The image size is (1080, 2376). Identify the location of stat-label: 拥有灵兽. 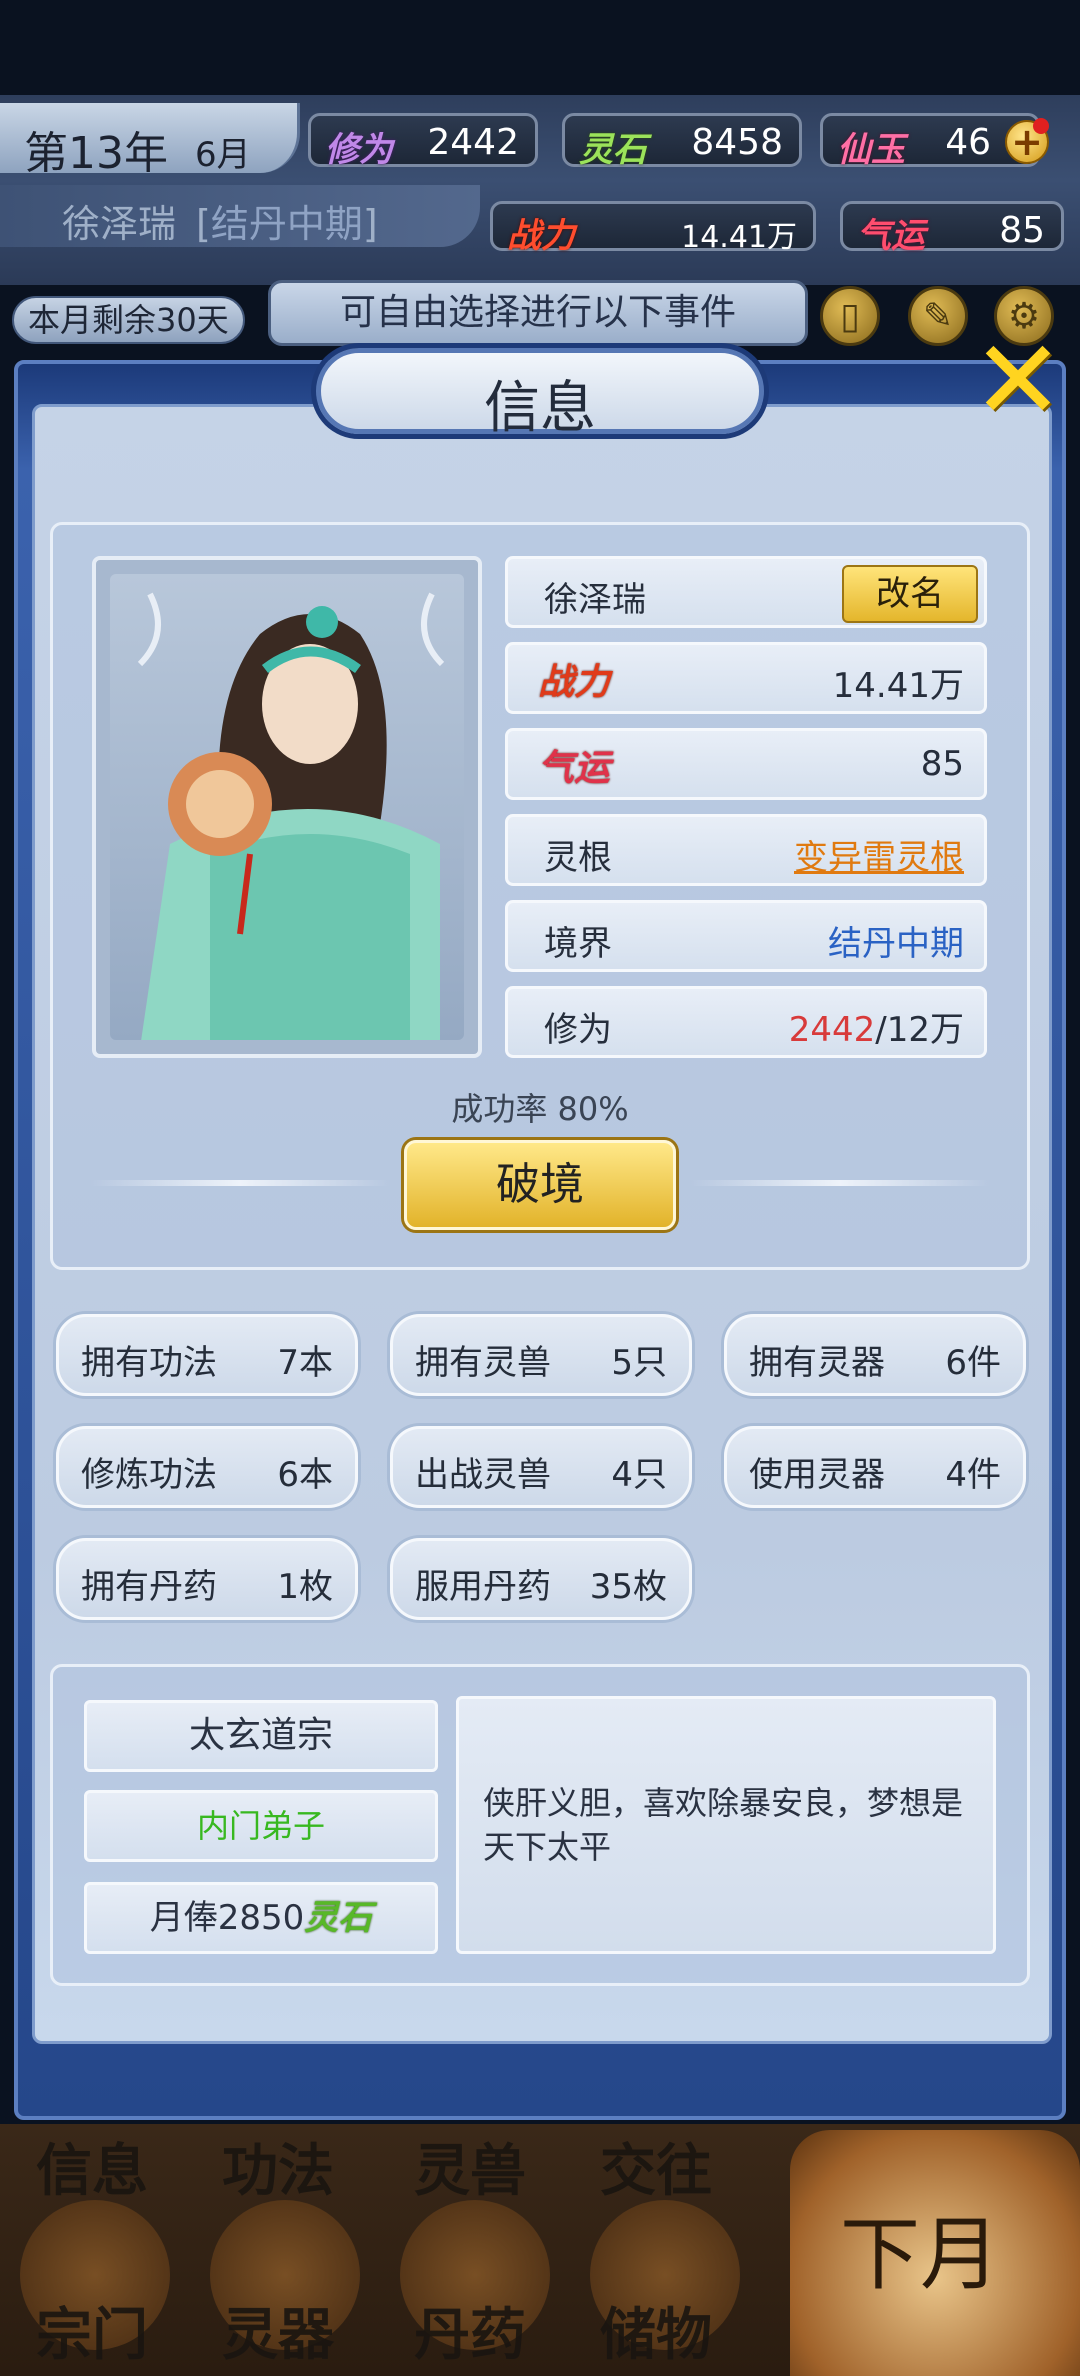
(483, 1363).